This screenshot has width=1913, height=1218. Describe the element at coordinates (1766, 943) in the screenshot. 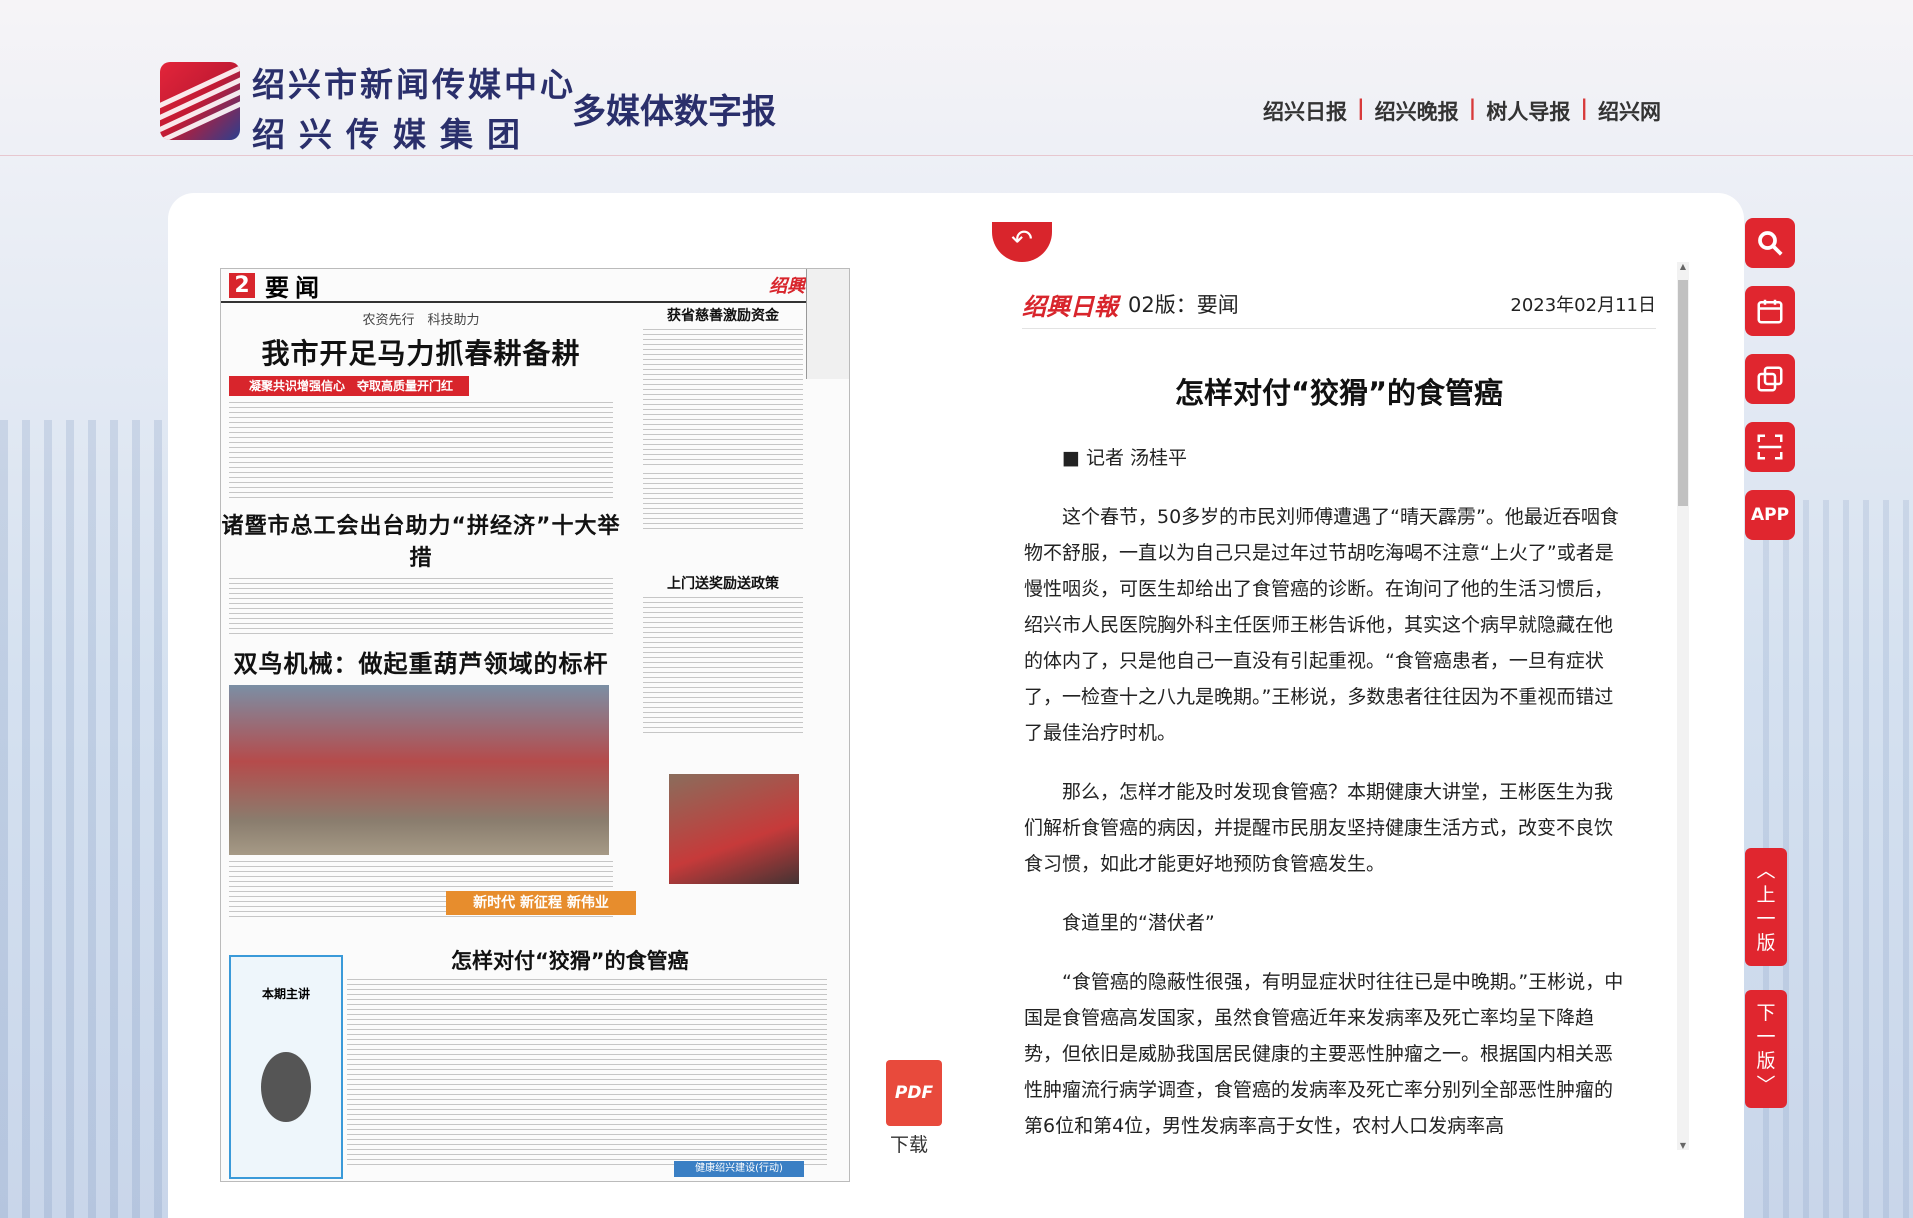

I see `prev-page-label: 版` at that location.